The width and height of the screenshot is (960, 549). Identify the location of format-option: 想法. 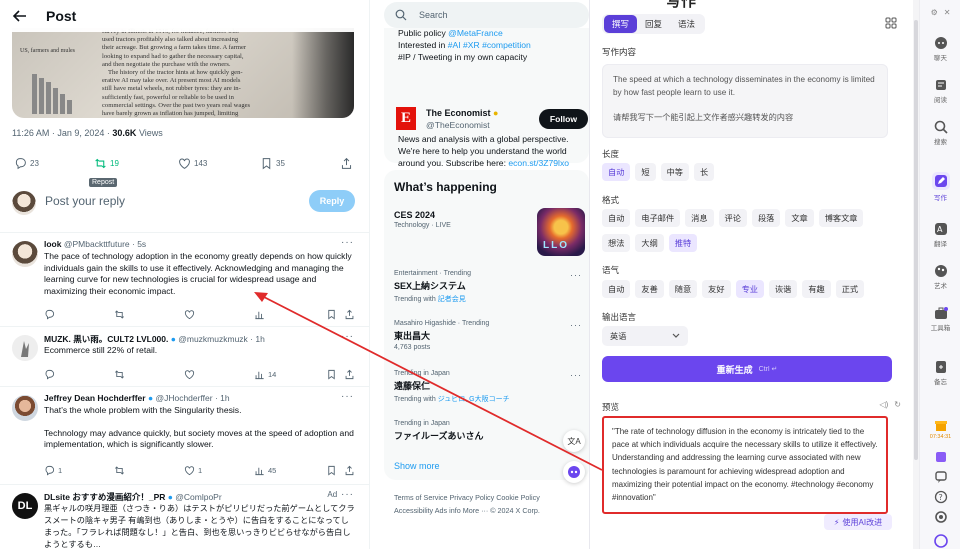
(616, 243).